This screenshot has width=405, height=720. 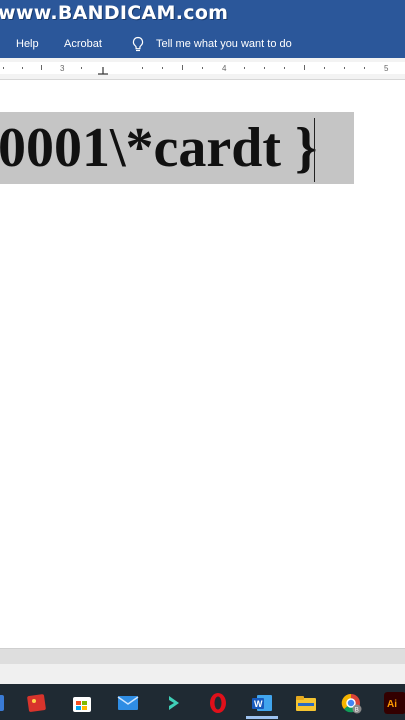 I want to click on illustrator-icon: Ai, so click(x=394, y=703).